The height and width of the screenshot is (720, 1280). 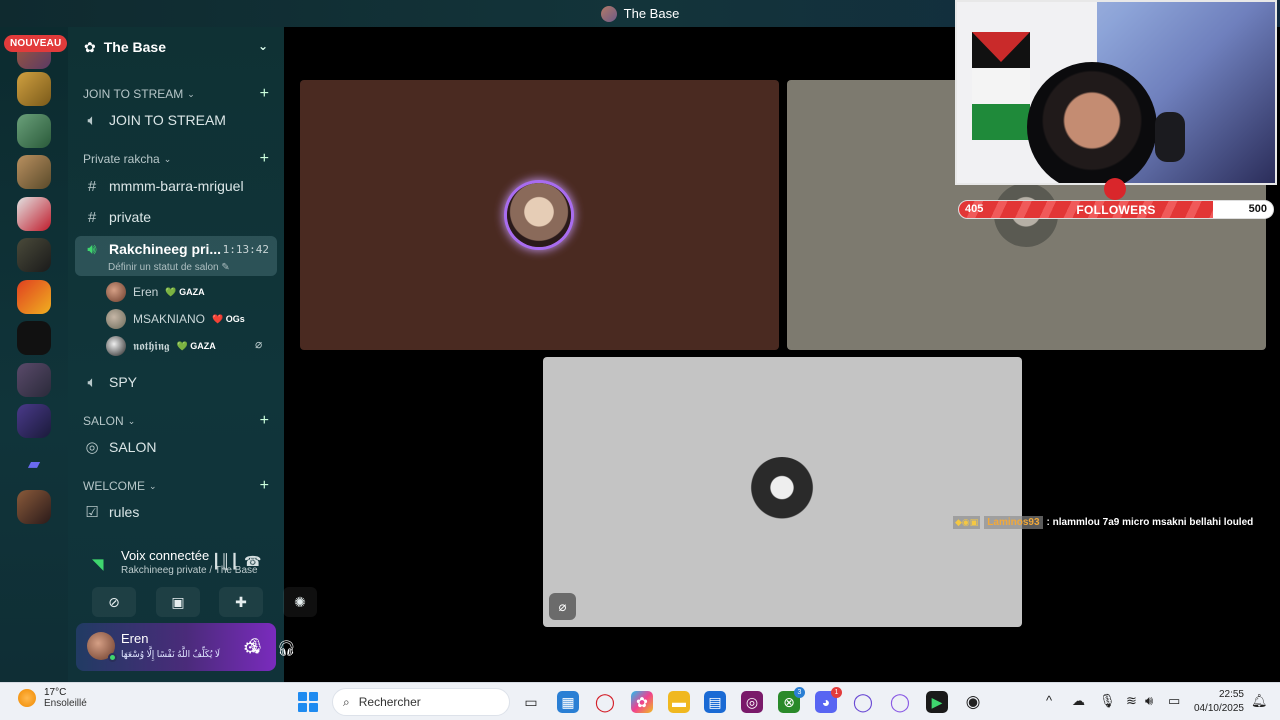 What do you see at coordinates (286, 648) in the screenshot?
I see `headphones-icon: 🎧︎` at bounding box center [286, 648].